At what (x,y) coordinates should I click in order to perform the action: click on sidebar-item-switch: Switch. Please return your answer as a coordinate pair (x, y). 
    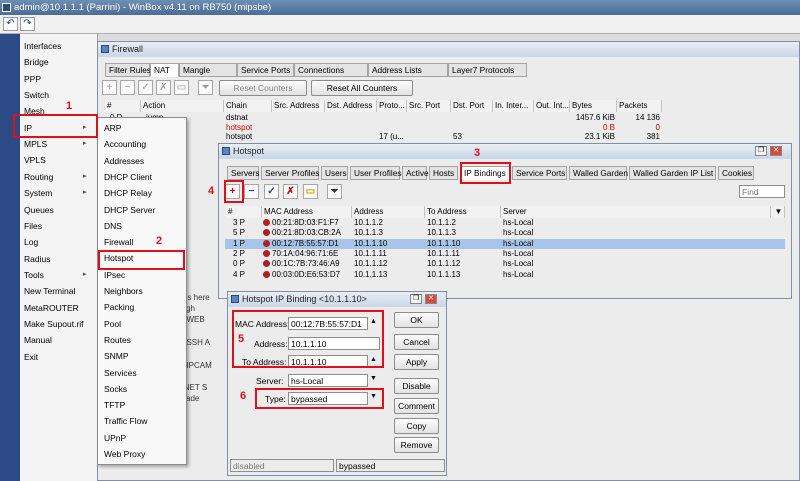
    Looking at the image, I should click on (36, 95).